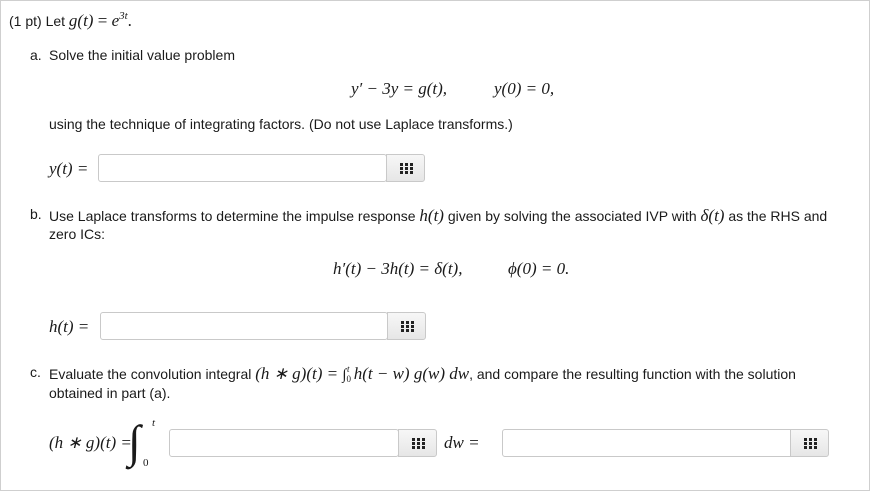  I want to click on y-answer-input, so click(242, 168).